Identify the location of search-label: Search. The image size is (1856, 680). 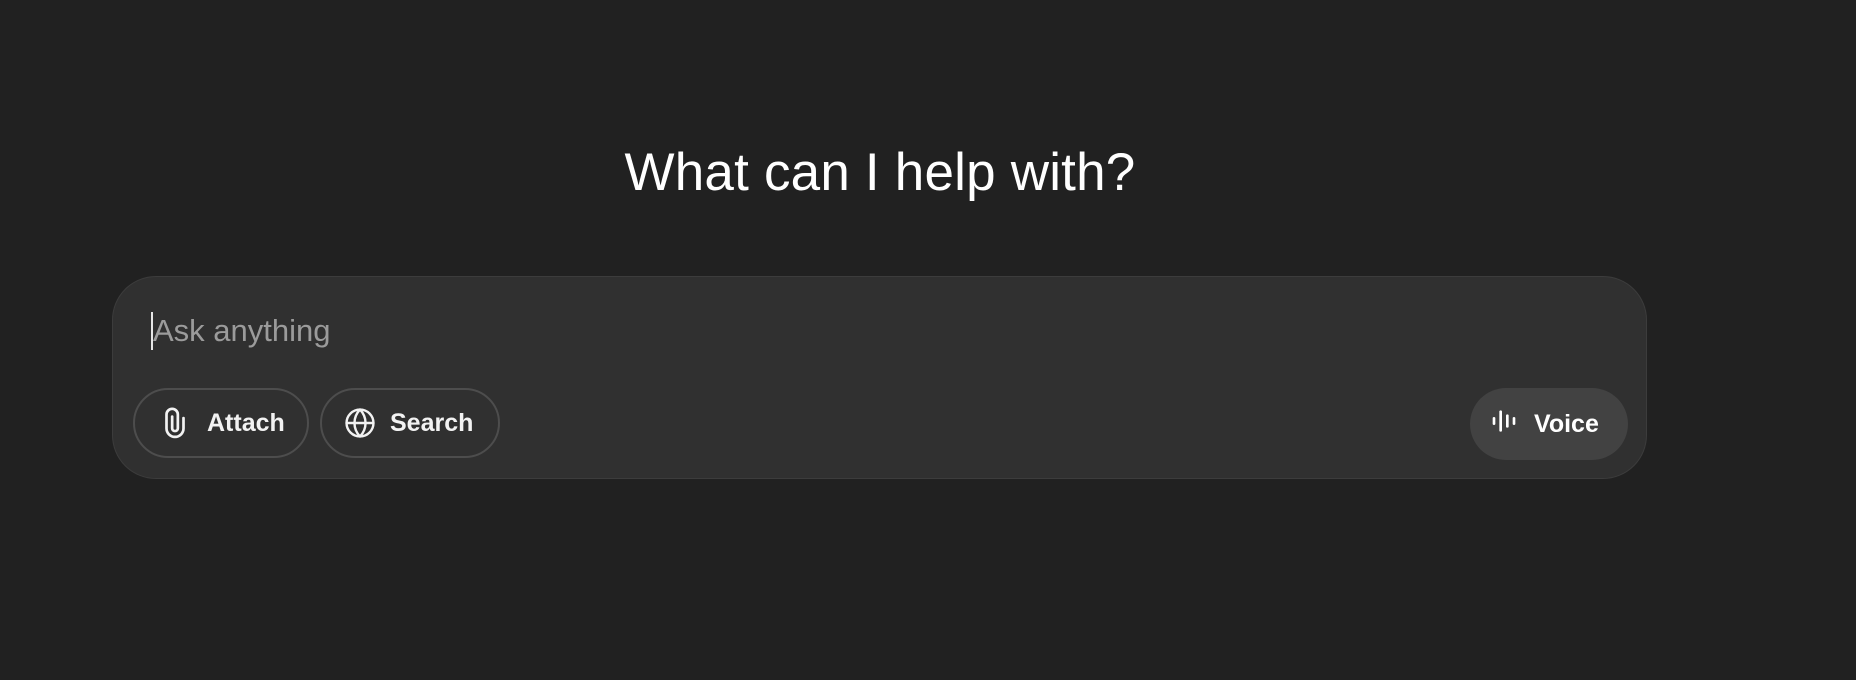
(432, 422).